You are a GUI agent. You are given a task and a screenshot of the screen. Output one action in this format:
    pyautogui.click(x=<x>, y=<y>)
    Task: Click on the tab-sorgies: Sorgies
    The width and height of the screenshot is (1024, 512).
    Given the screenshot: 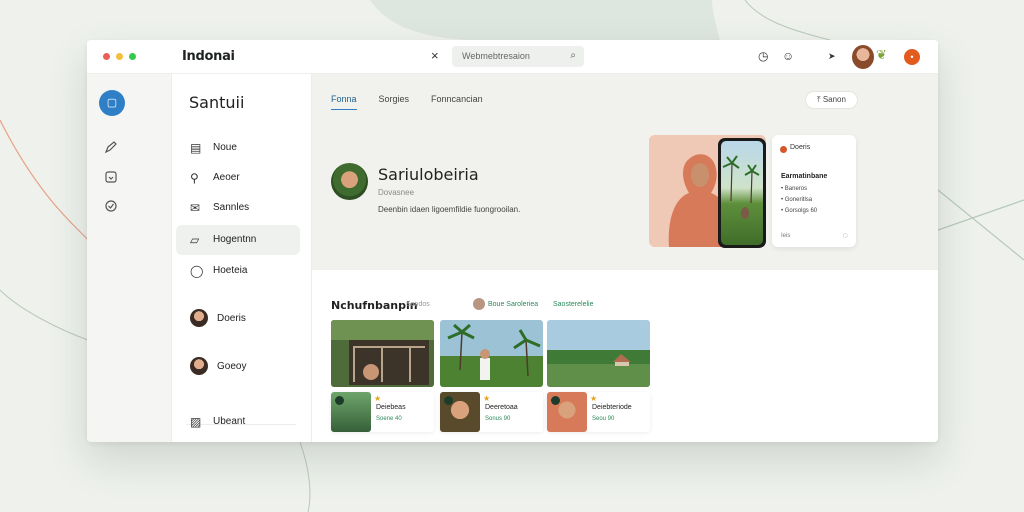 What is the action you would take?
    pyautogui.click(x=394, y=102)
    